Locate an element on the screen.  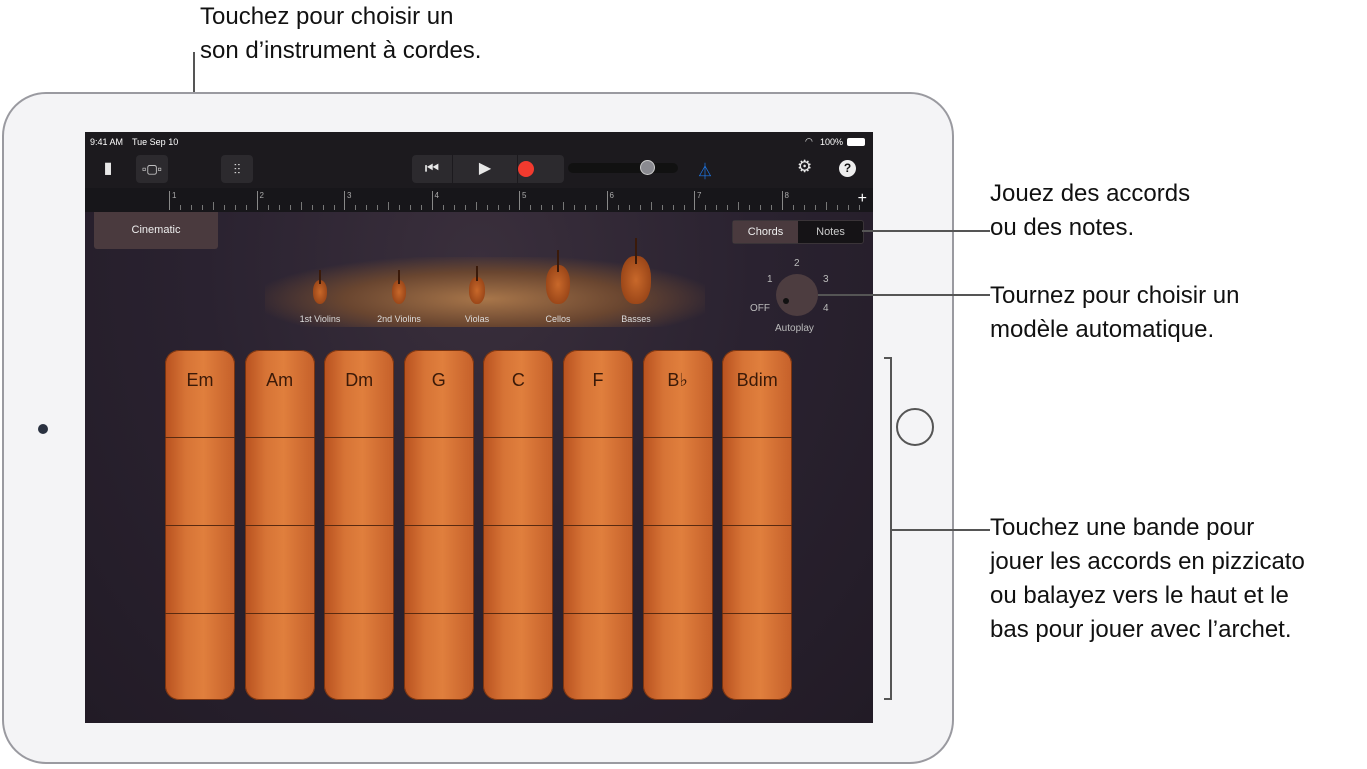
chord-label: Dm is located at coordinates (359, 380).